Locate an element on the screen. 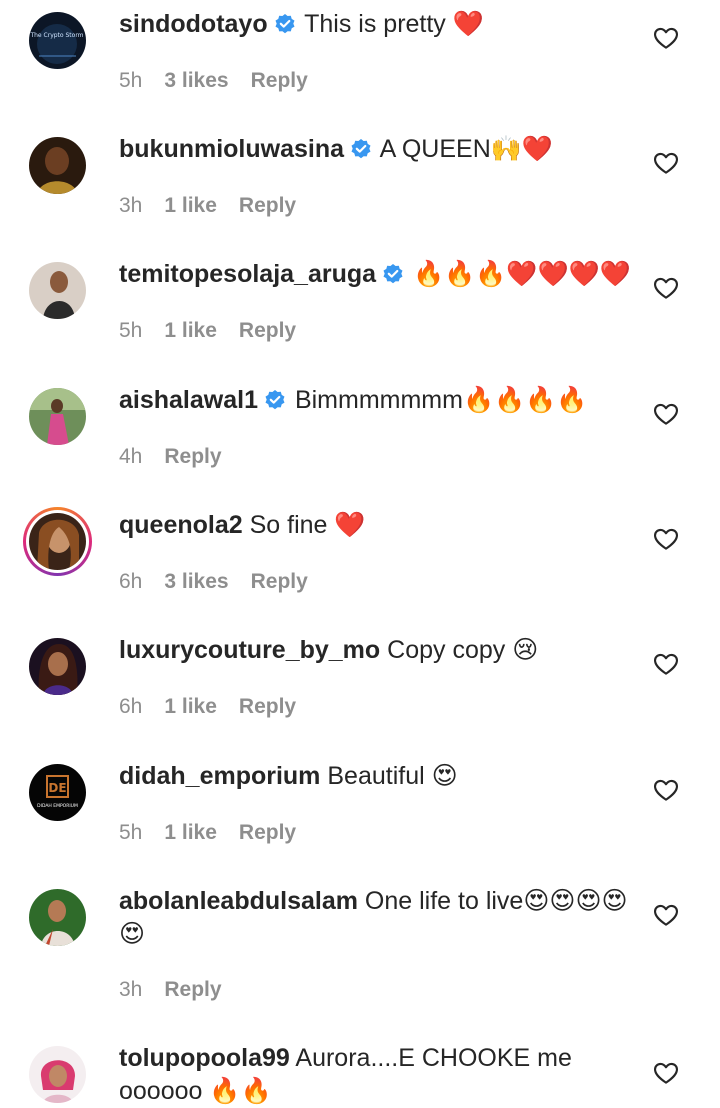 The image size is (720, 1108). avatar: The Crypto Storm is located at coordinates (57, 40).